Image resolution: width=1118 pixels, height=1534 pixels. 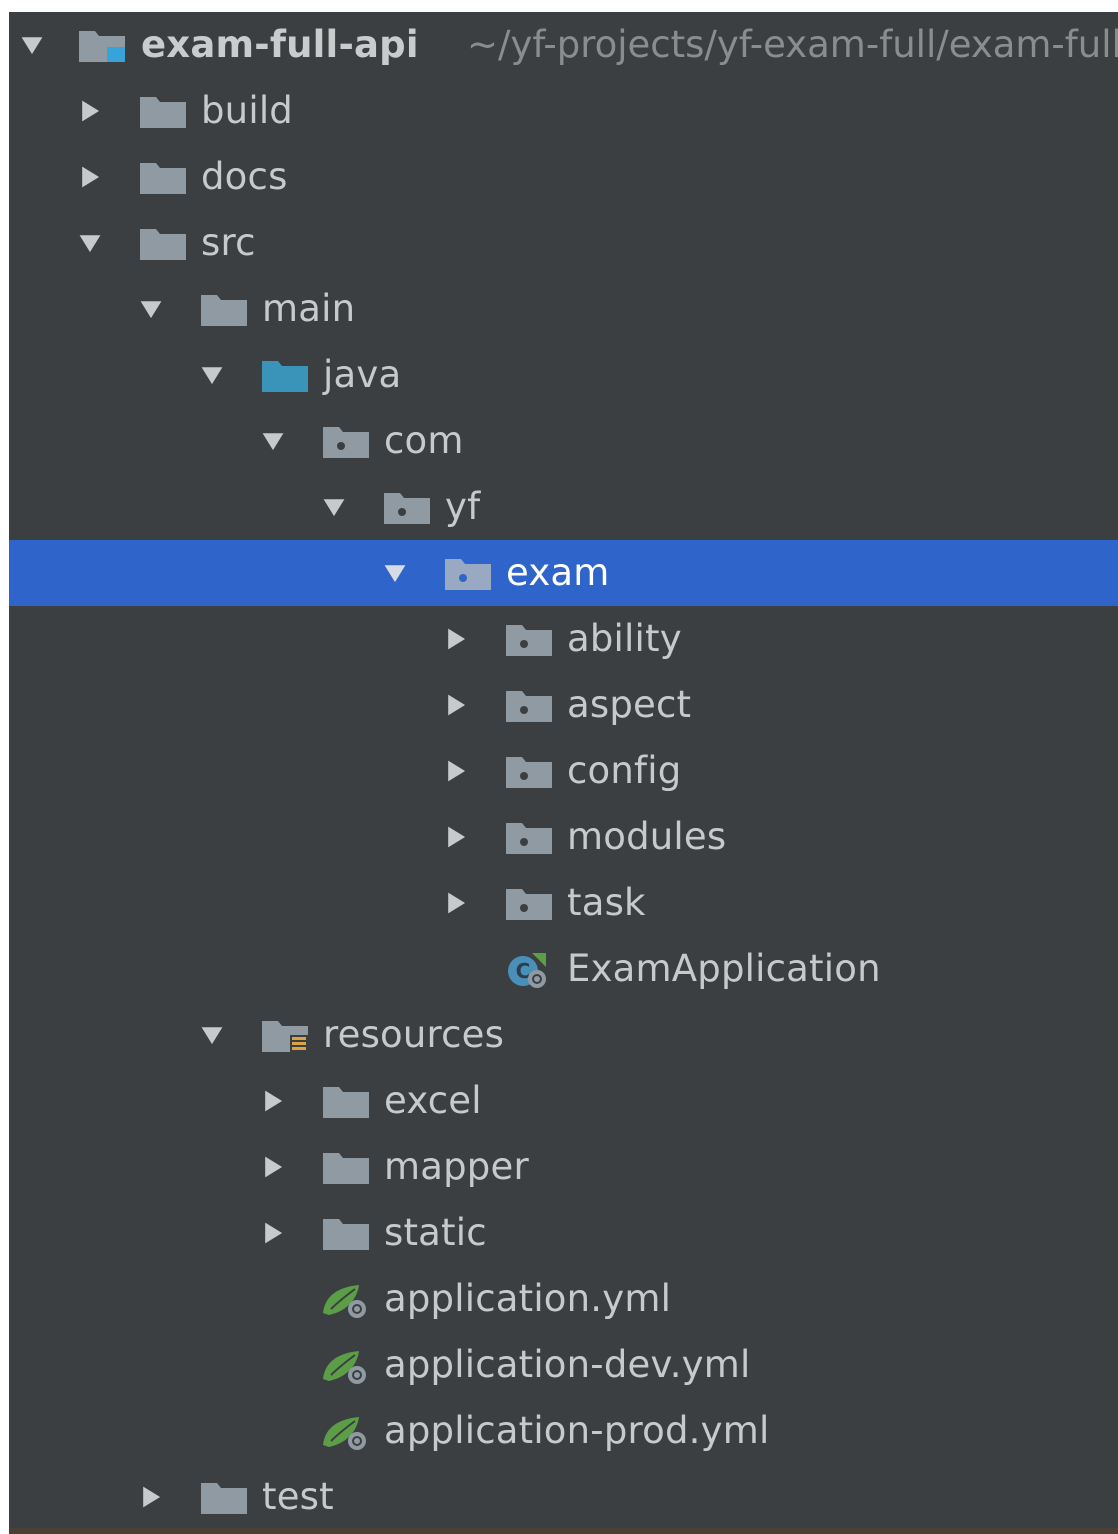 I want to click on tree-row-ability: ability, so click(x=563, y=639).